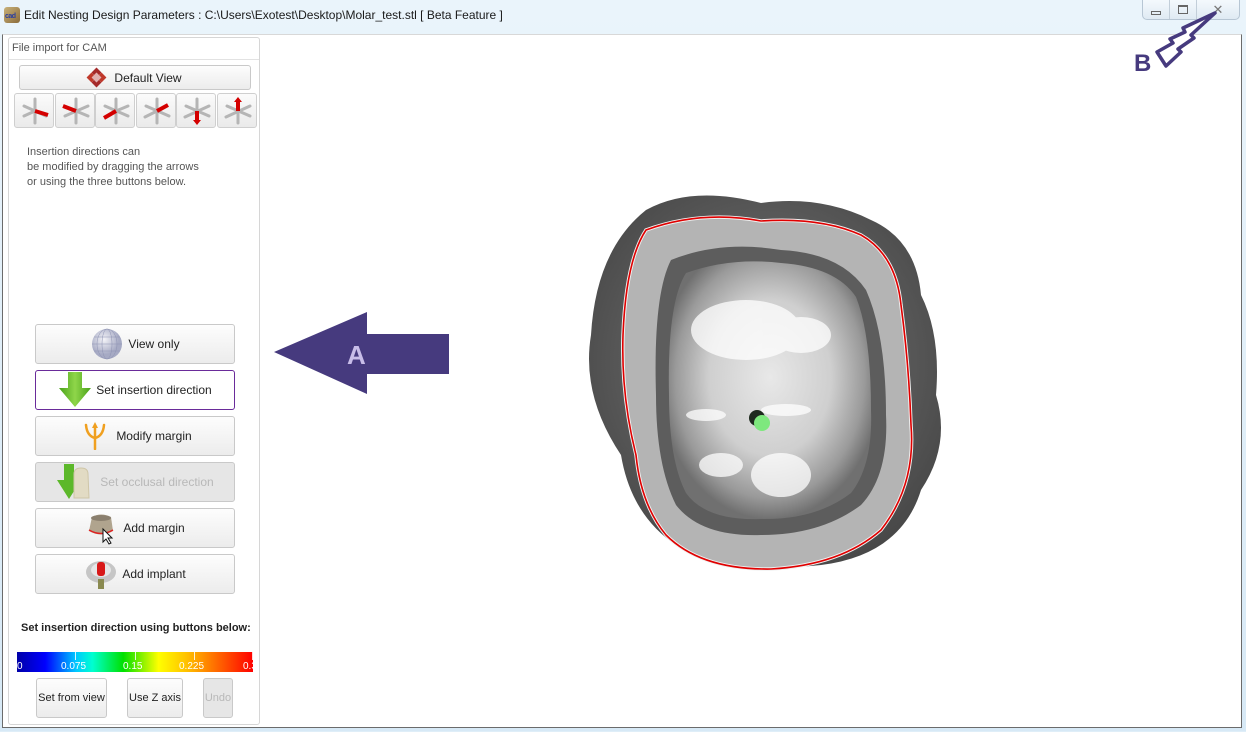 Image resolution: width=1246 pixels, height=732 pixels. What do you see at coordinates (218, 698) in the screenshot?
I see `undo-button: Undo` at bounding box center [218, 698].